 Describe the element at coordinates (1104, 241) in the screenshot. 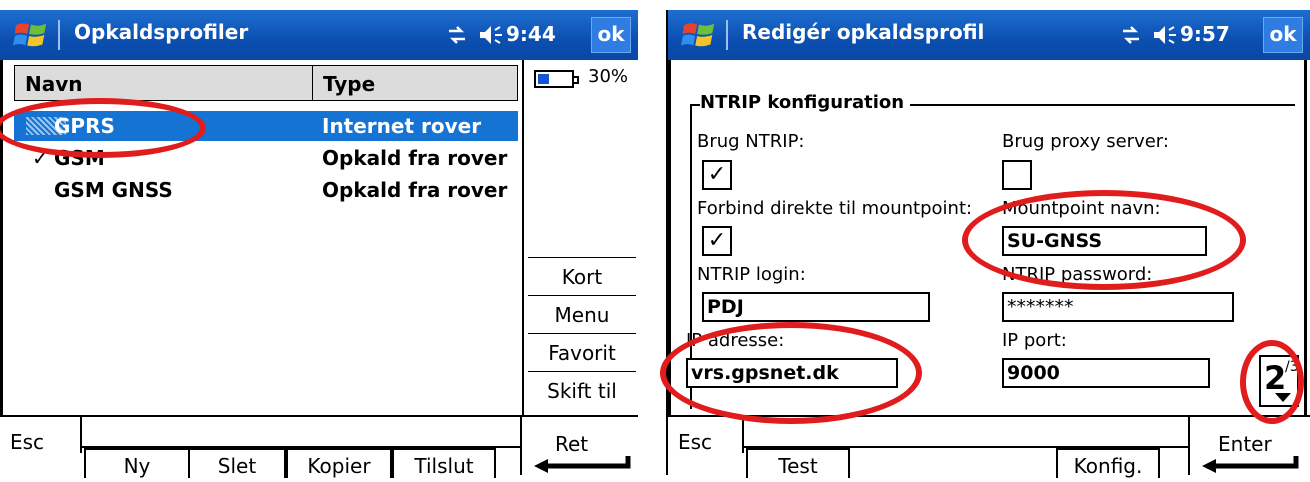

I see `mountpoint-input: SU-GNSS` at that location.